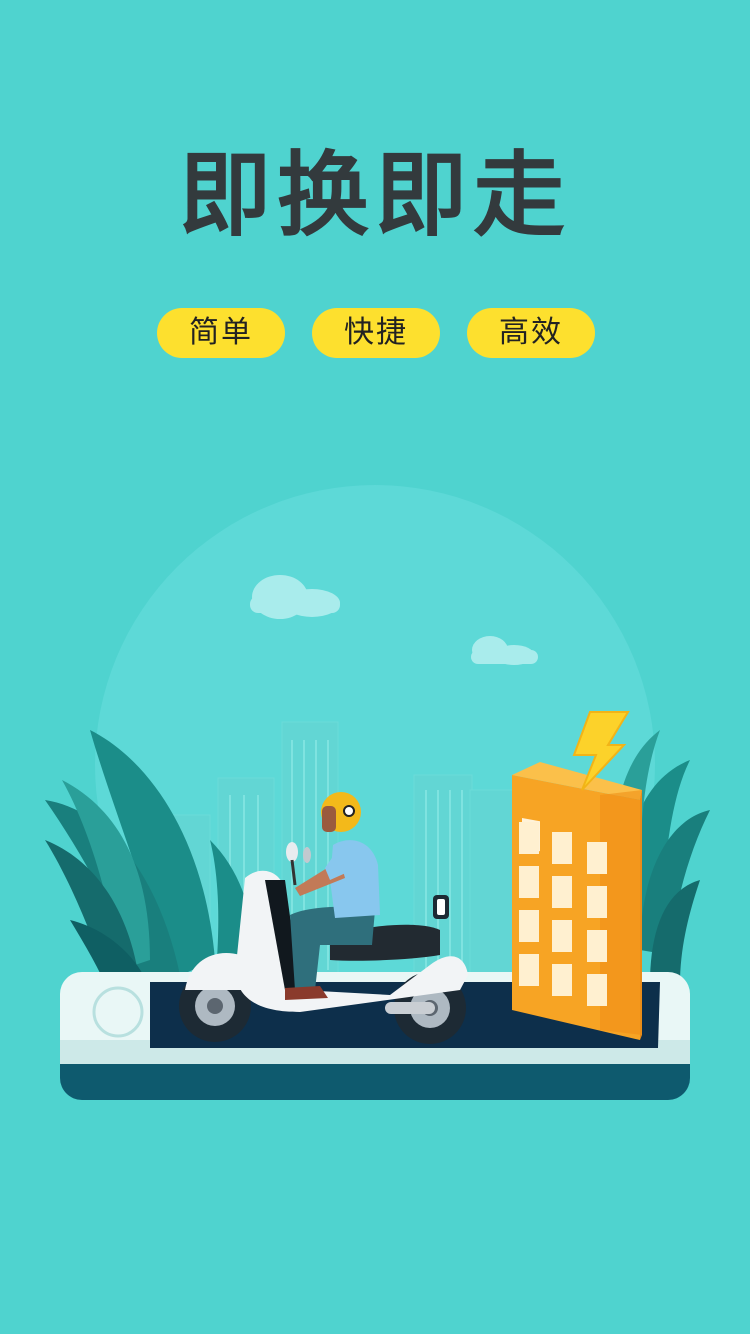 The width and height of the screenshot is (750, 1334). I want to click on home-button-icon, so click(118, 1012).